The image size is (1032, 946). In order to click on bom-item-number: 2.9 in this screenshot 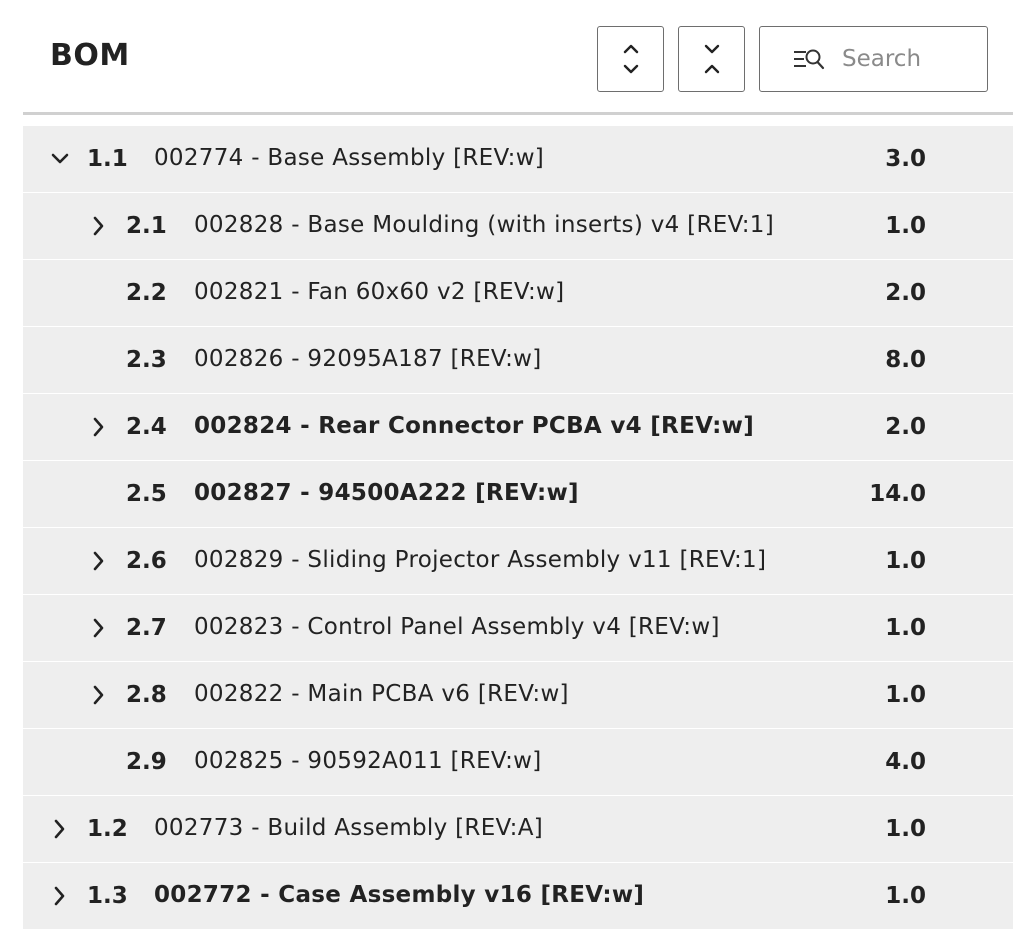, I will do `click(146, 762)`.